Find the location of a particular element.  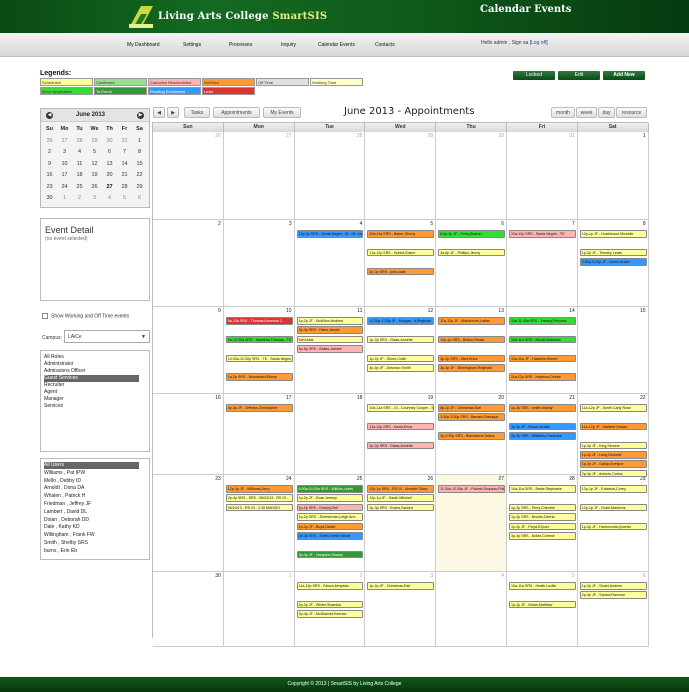

calendar-event: 4p-5p JF - Jeffreys,Christopher is located at coordinates (259, 408).